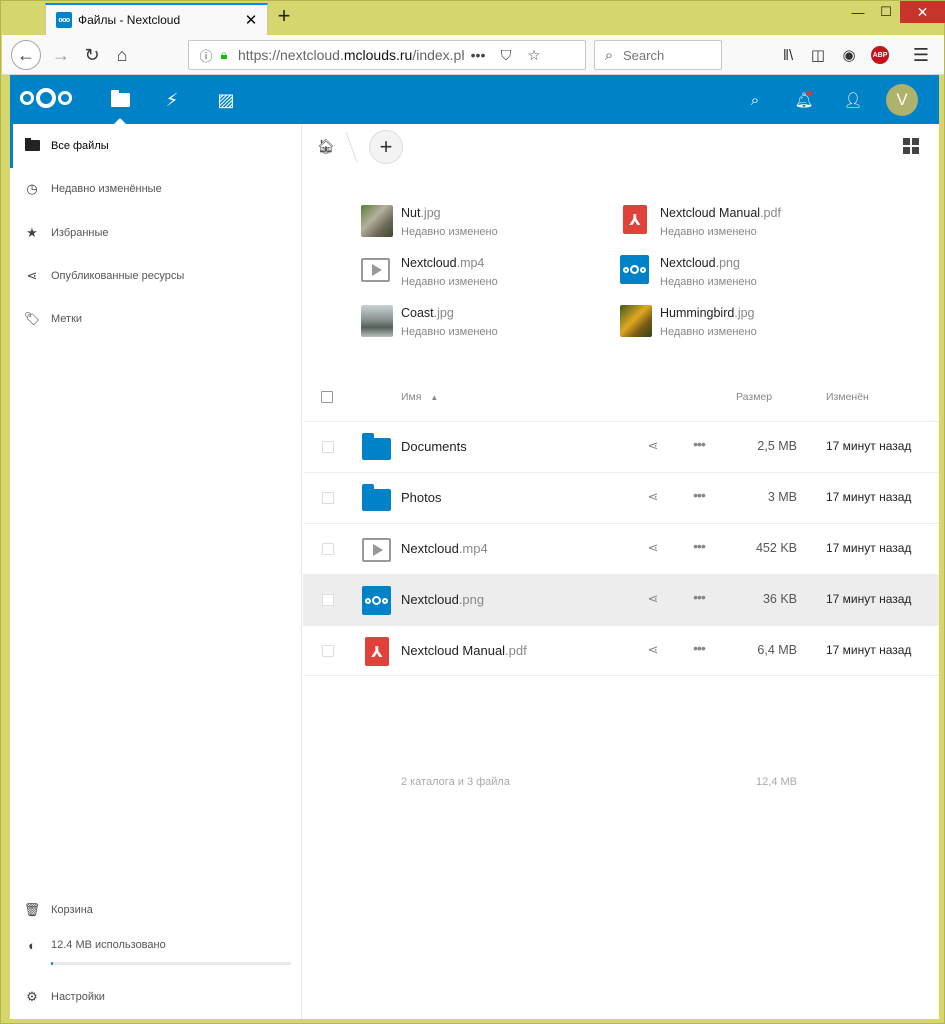 The height and width of the screenshot is (1024, 945). I want to click on sidebar-item-tags: 🏷︎ Метки, so click(156, 319).